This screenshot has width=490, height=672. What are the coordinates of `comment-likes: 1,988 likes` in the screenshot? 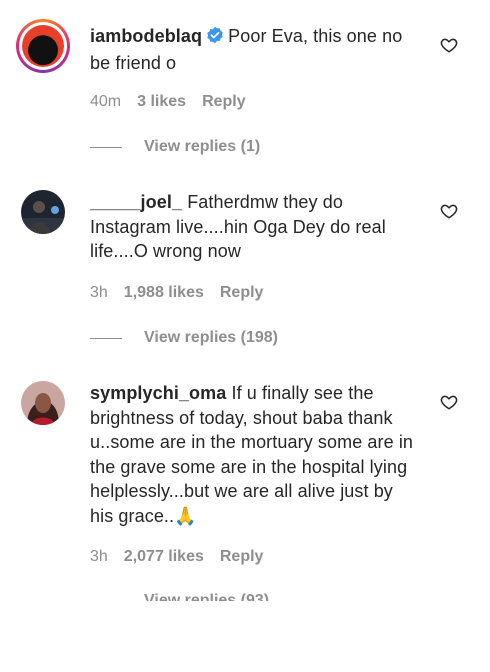 It's located at (164, 293).